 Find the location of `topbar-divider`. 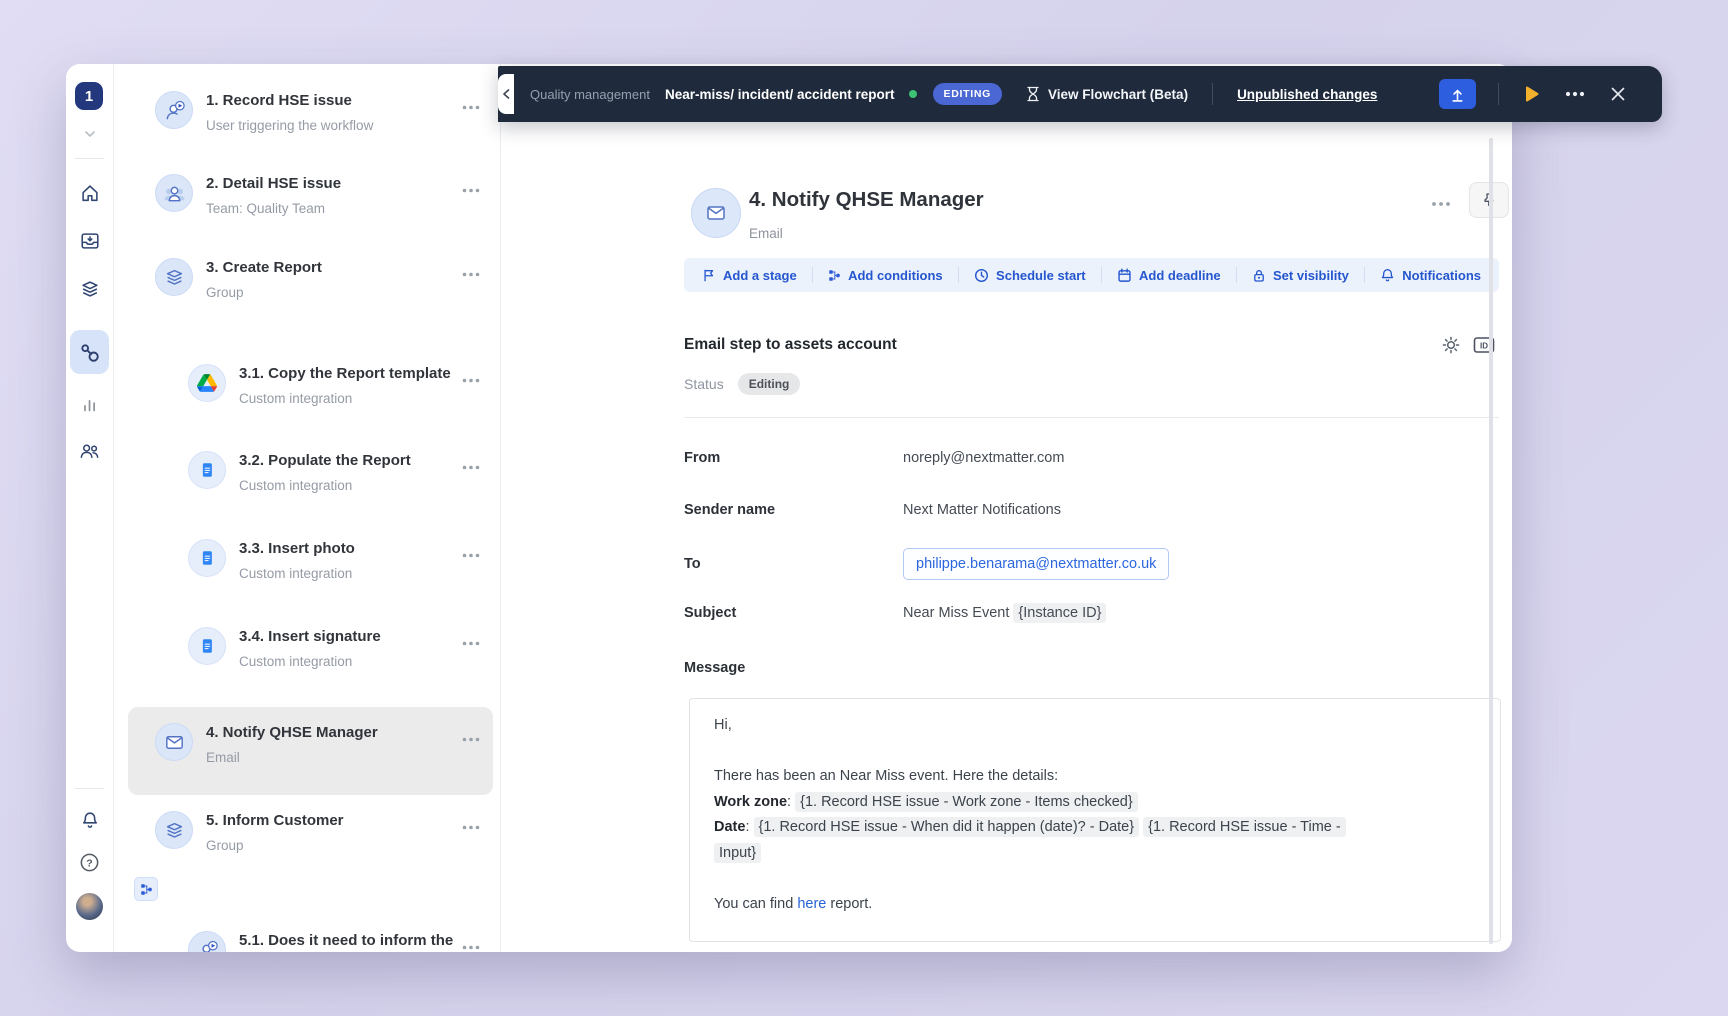

topbar-divider is located at coordinates (1213, 94).